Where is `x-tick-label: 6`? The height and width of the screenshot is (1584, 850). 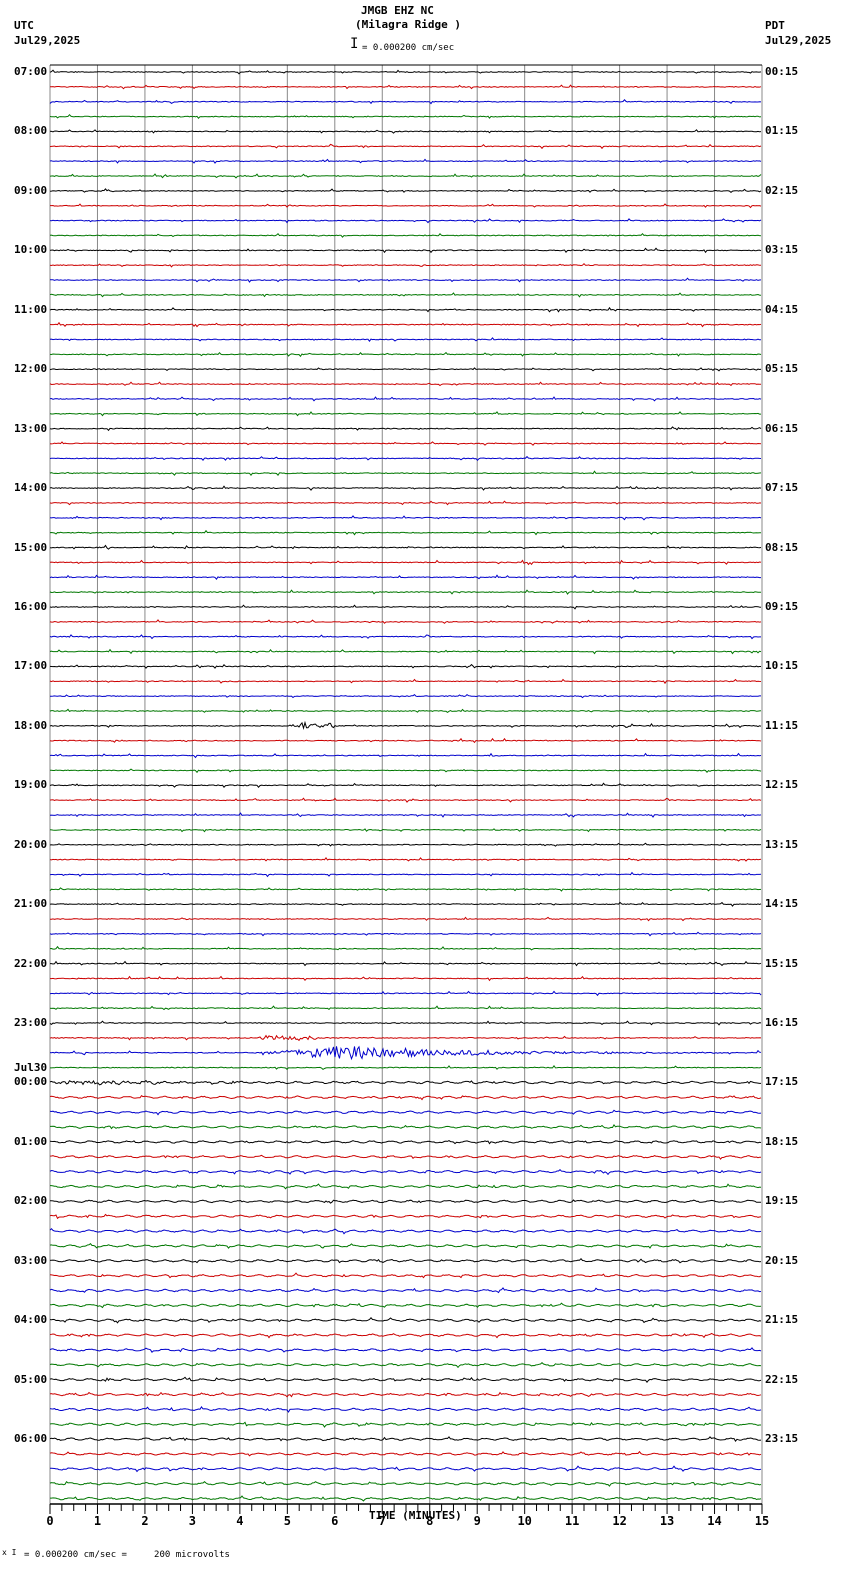 x-tick-label: 6 is located at coordinates (334, 1521).